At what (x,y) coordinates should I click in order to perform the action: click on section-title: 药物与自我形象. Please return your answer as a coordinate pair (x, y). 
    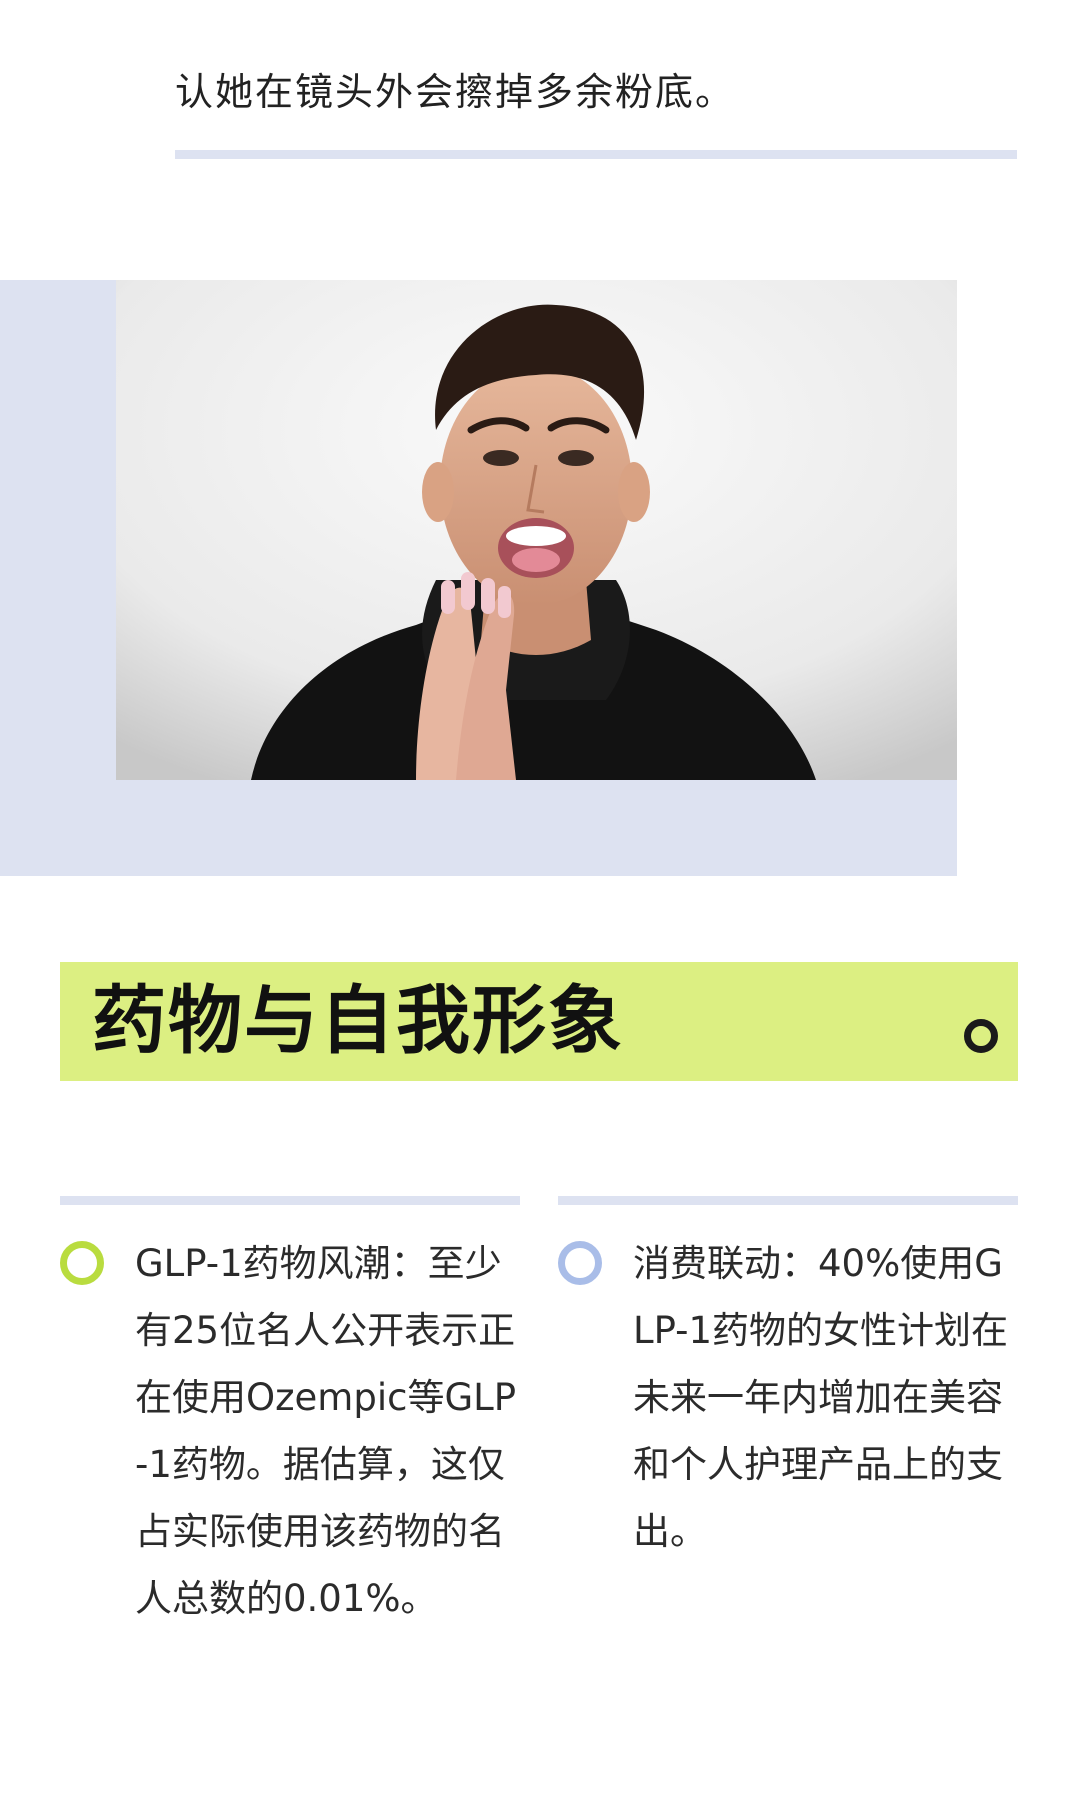
    Looking at the image, I should click on (358, 1021).